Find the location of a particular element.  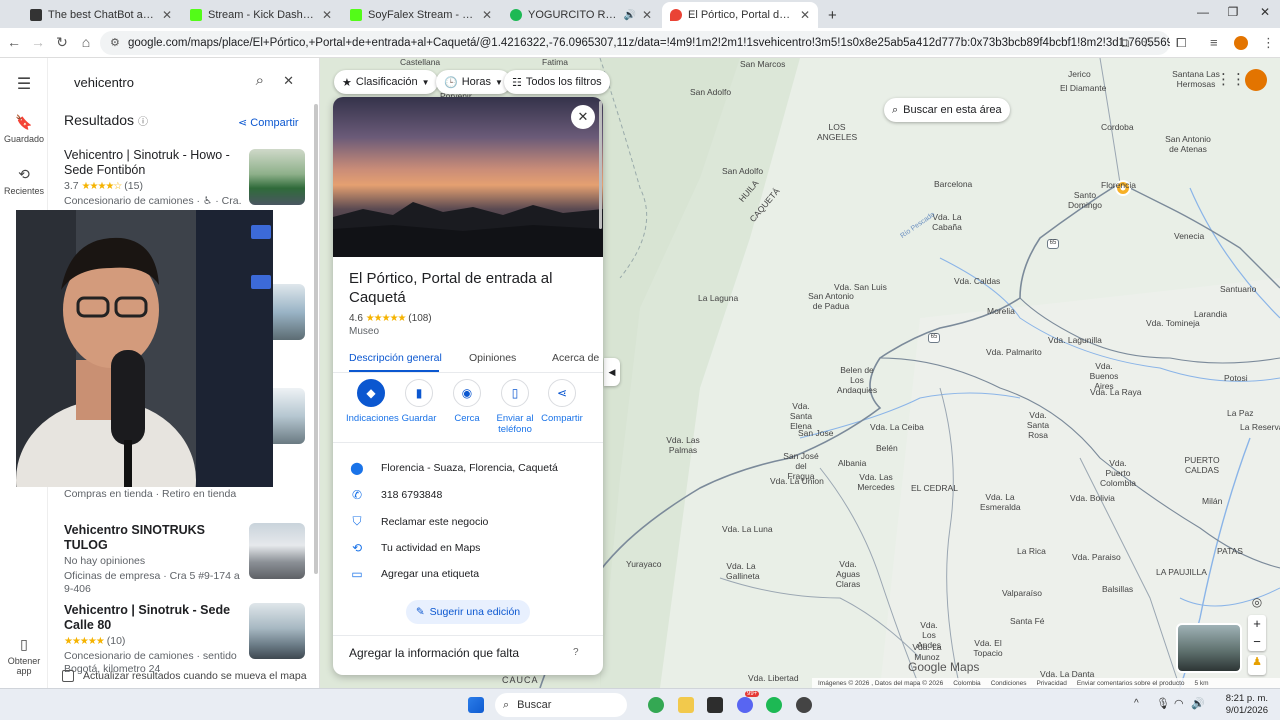

browser-menu-icon: ⋮ is located at coordinates (1268, 43).